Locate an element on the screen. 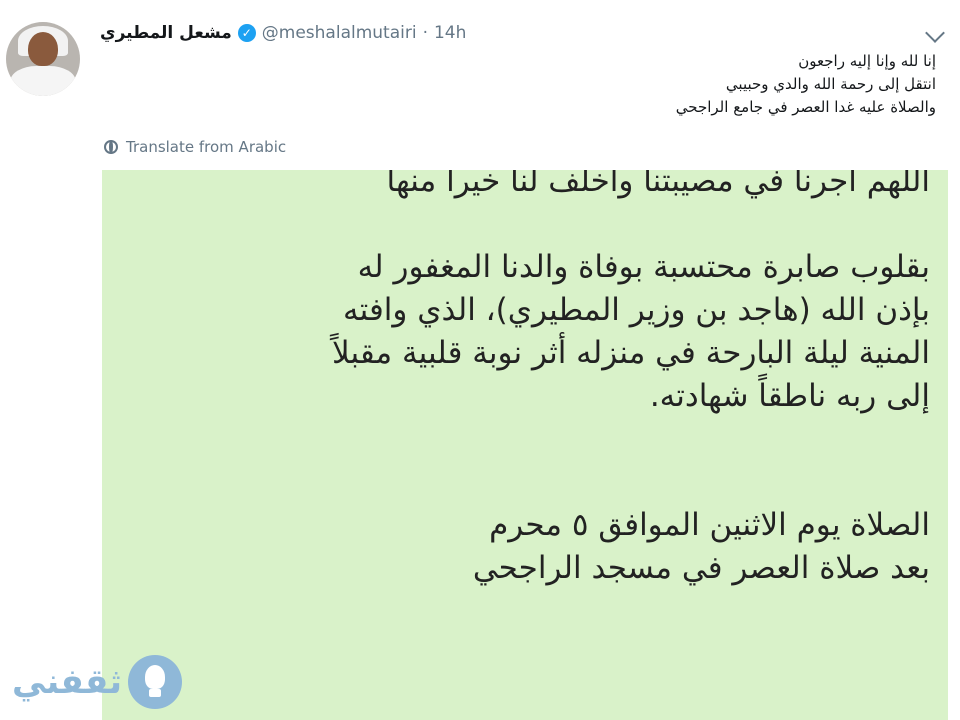  author-name: مشعل المطيري is located at coordinates (166, 33).